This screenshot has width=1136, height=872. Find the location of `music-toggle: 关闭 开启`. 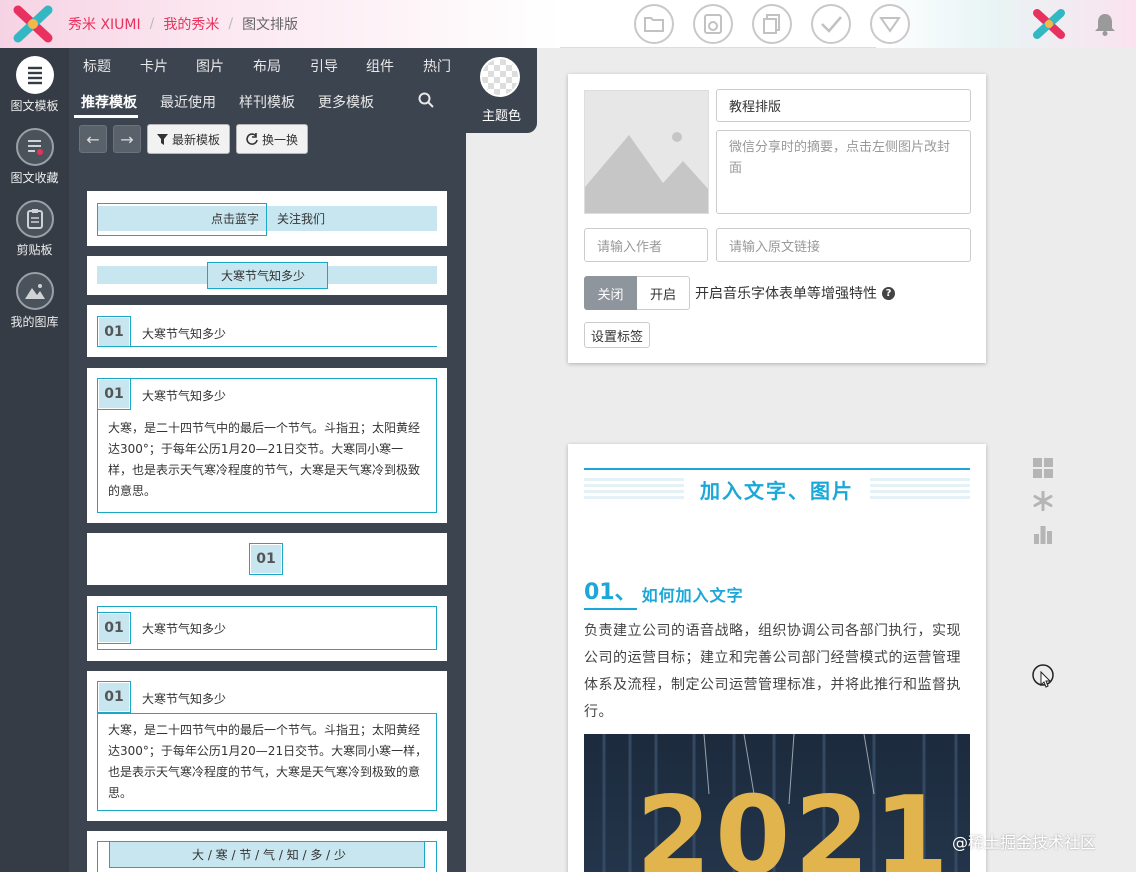

music-toggle: 关闭 开启 is located at coordinates (637, 293).